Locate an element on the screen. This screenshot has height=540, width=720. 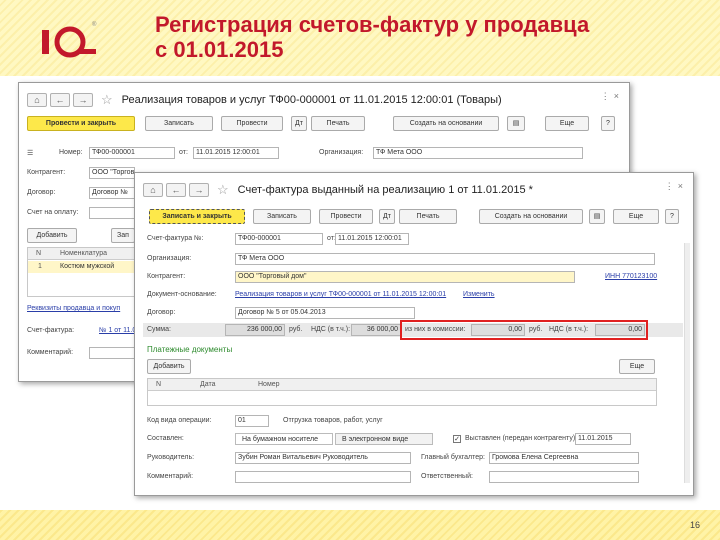
1c-logo is located at coordinates (69, 42).